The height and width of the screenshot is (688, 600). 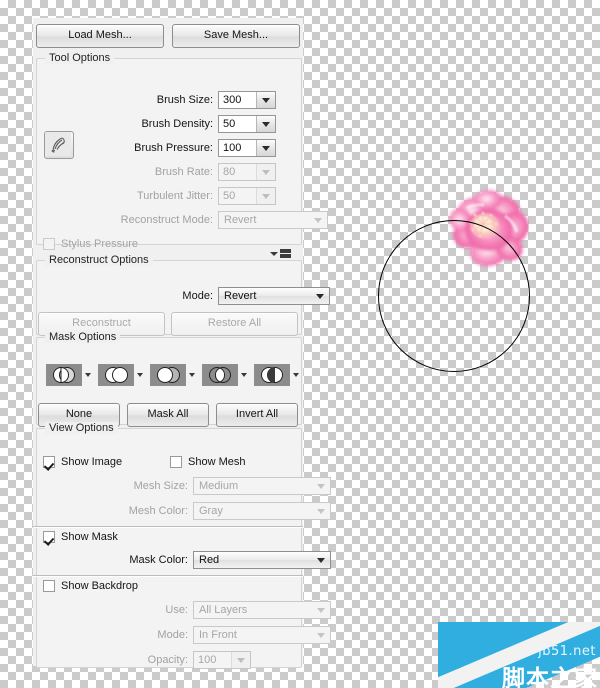 I want to click on mask-color-value: Red, so click(x=209, y=560).